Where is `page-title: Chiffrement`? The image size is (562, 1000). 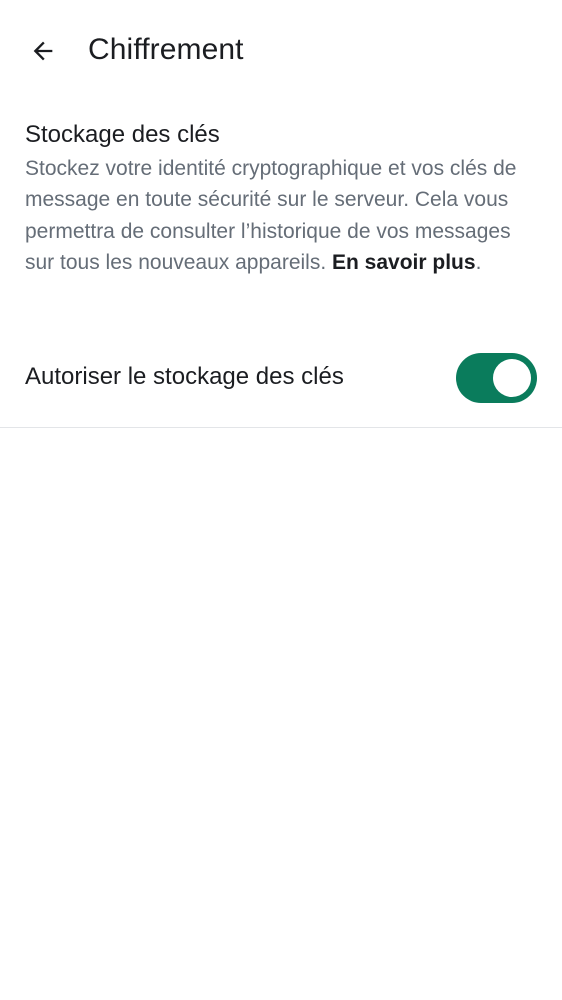
page-title: Chiffrement is located at coordinates (166, 49).